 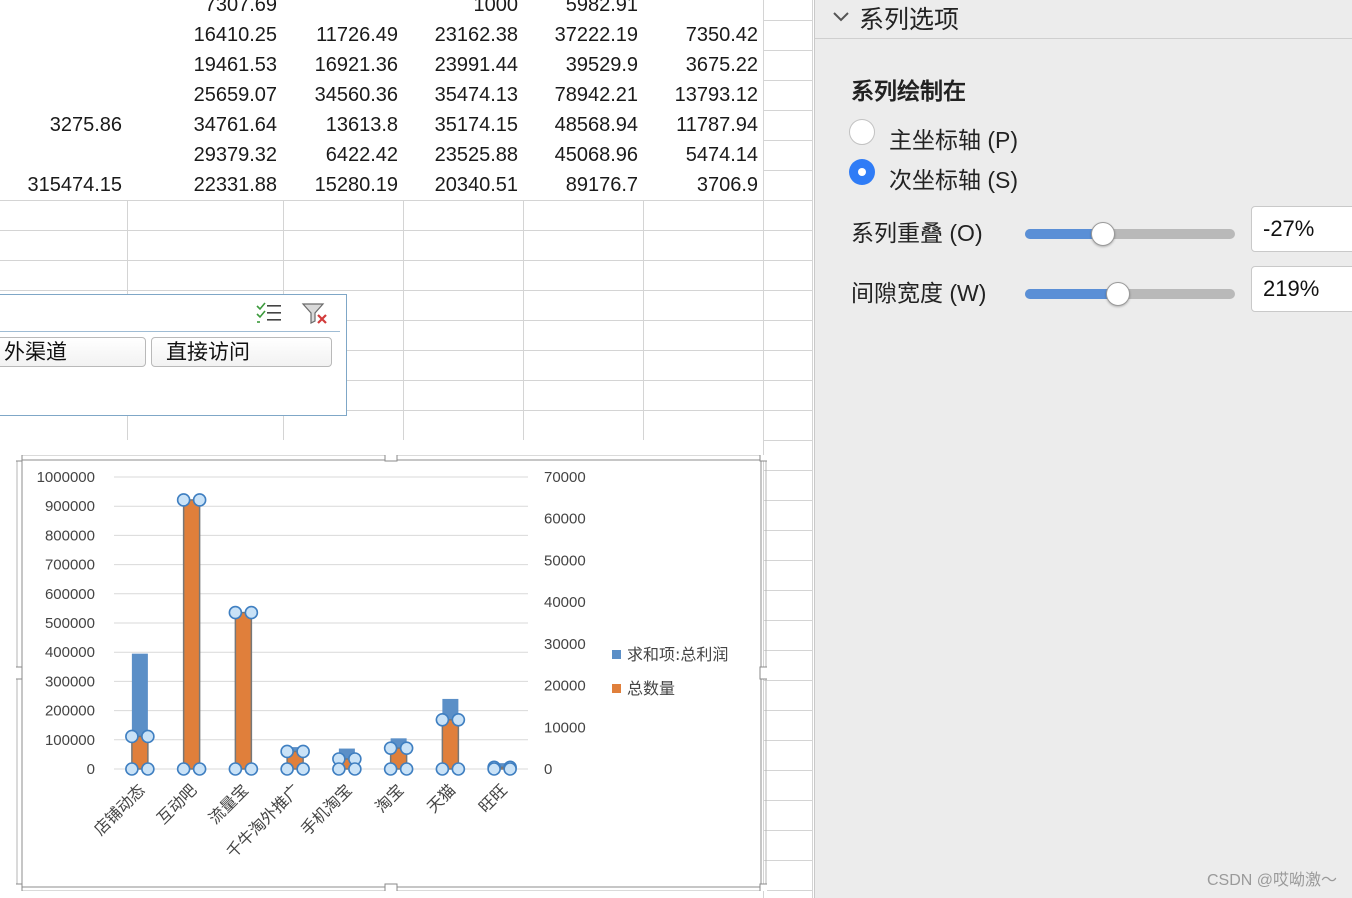 What do you see at coordinates (235, 35) in the screenshot?
I see `cell: 16410.25` at bounding box center [235, 35].